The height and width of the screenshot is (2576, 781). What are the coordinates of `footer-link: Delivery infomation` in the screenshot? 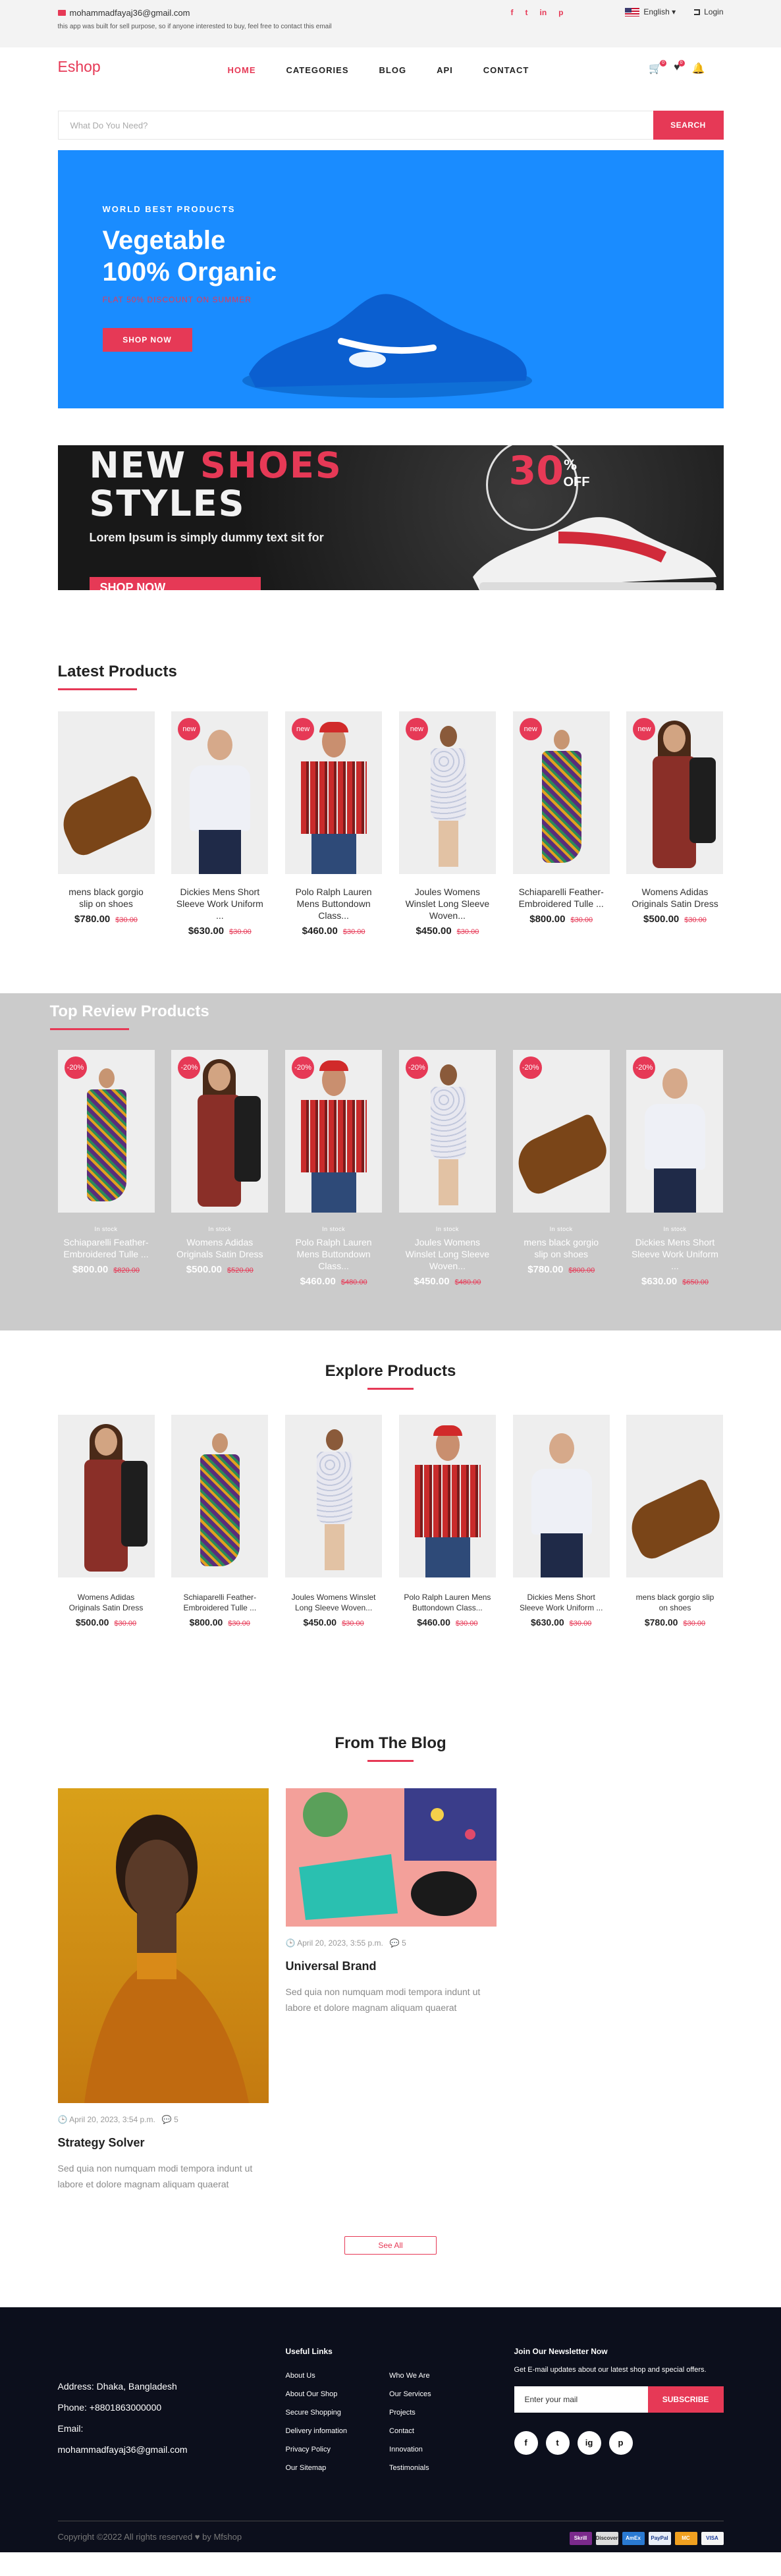 It's located at (317, 2431).